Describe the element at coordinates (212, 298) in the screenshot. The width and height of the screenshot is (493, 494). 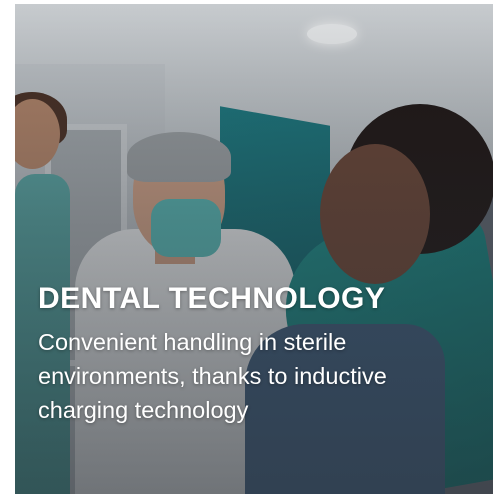
I see `card-heading: DENTAL TECHNOLOGY` at that location.